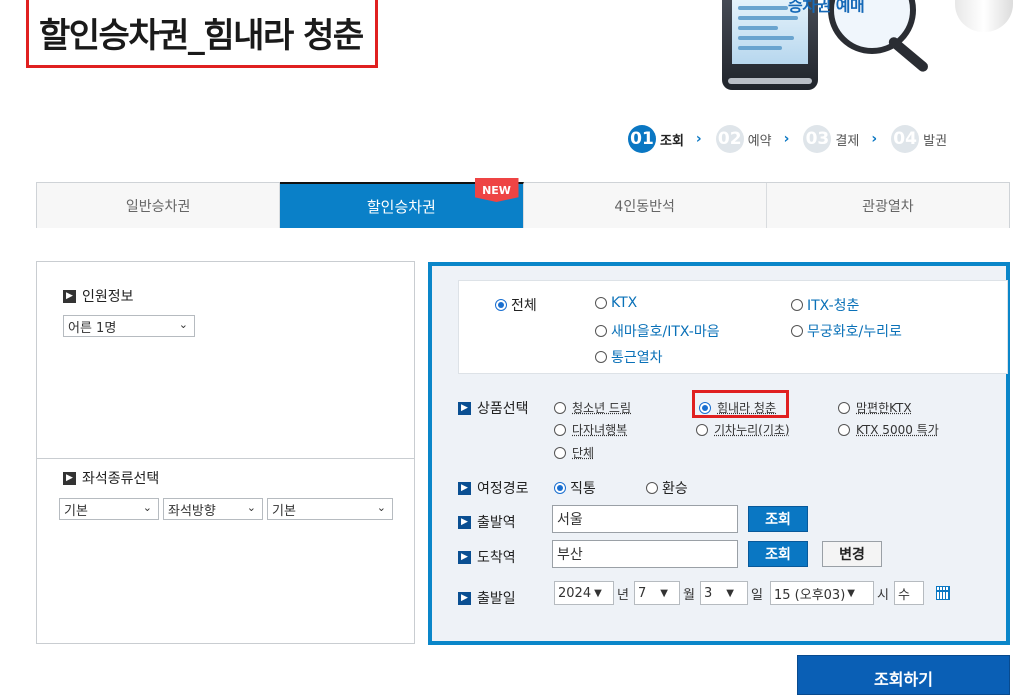 The height and width of the screenshot is (695, 1024). I want to click on product-multi-child-label: 다자녀행복, so click(600, 430).